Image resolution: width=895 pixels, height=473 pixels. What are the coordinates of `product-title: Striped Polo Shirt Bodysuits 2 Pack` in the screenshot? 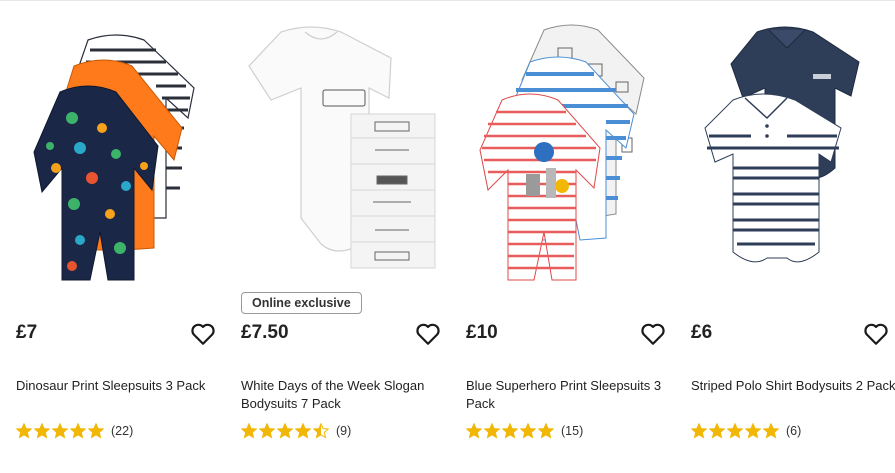 It's located at (793, 386).